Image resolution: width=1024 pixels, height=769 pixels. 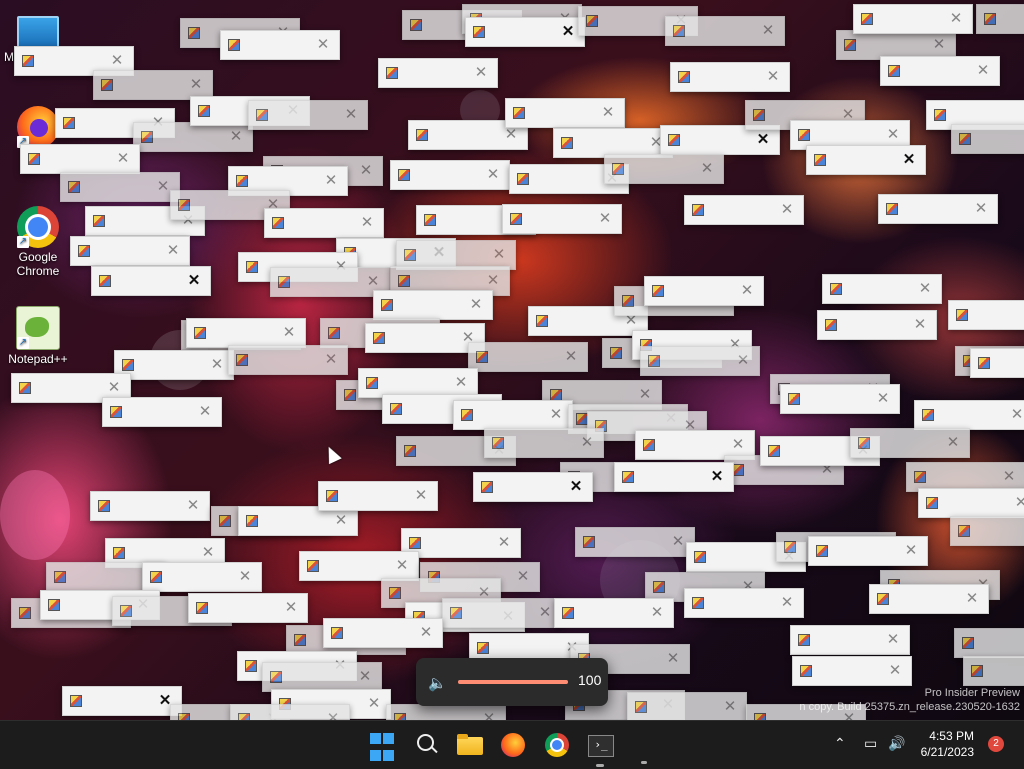 I want to click on volume-icon: 🔊, so click(x=896, y=743).